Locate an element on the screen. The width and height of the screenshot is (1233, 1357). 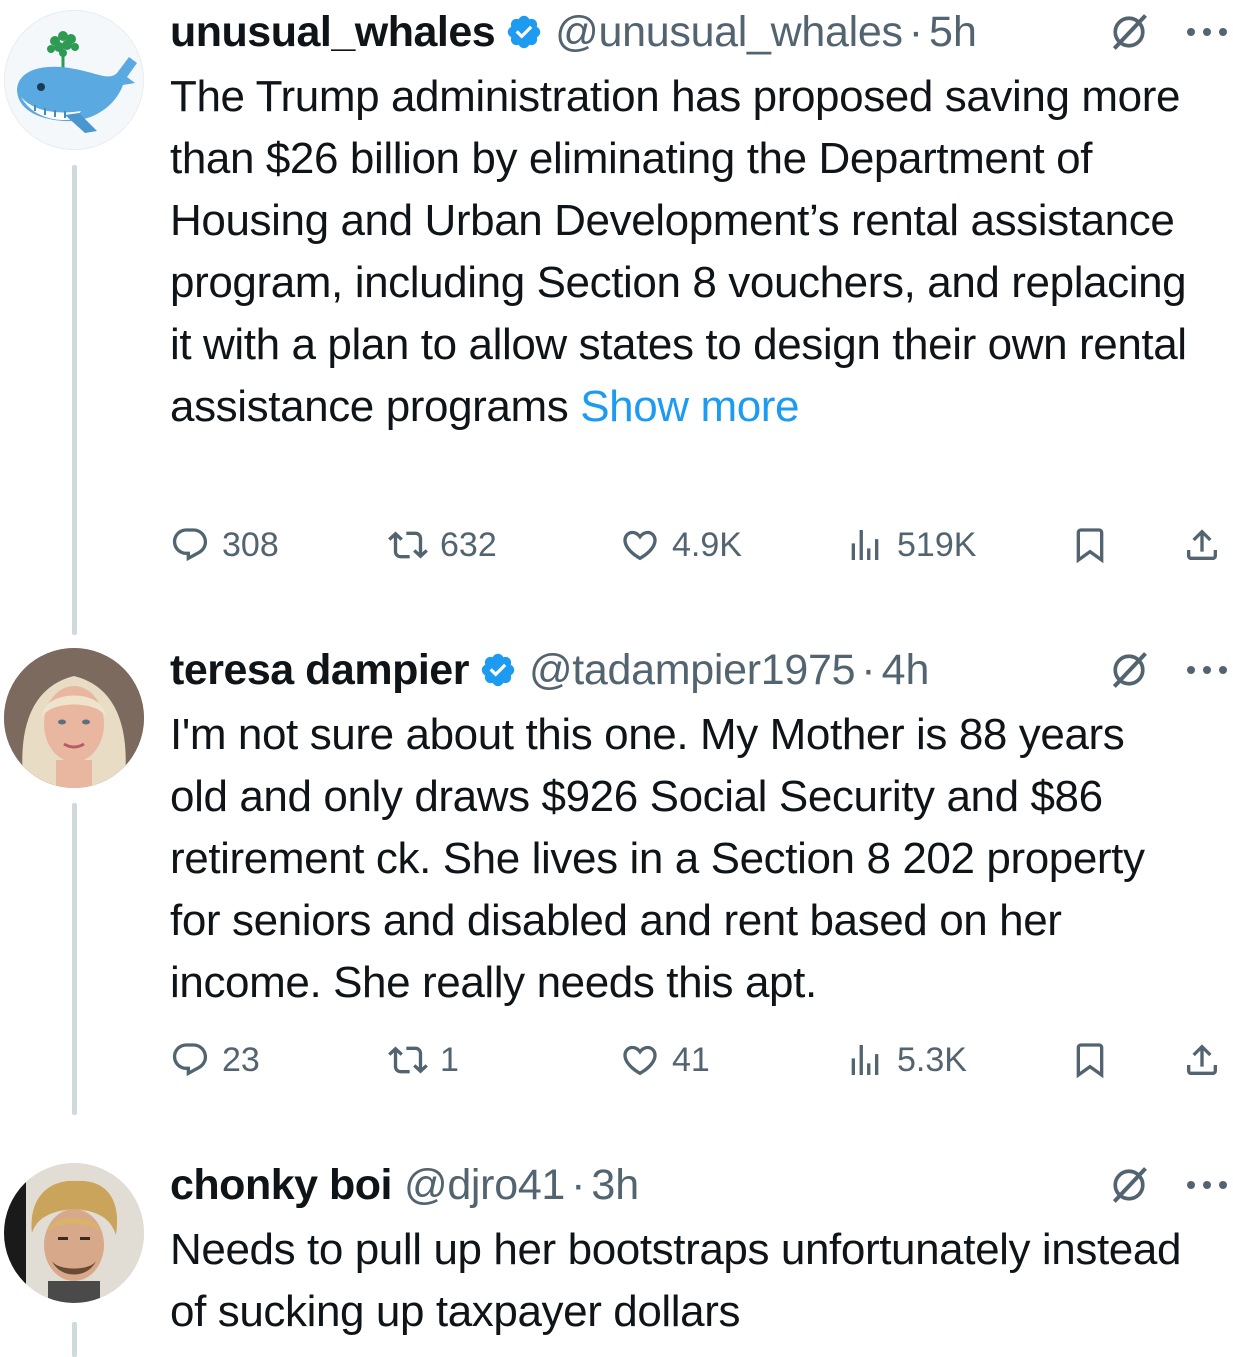
user-handle: @djro41 is located at coordinates (484, 1185).